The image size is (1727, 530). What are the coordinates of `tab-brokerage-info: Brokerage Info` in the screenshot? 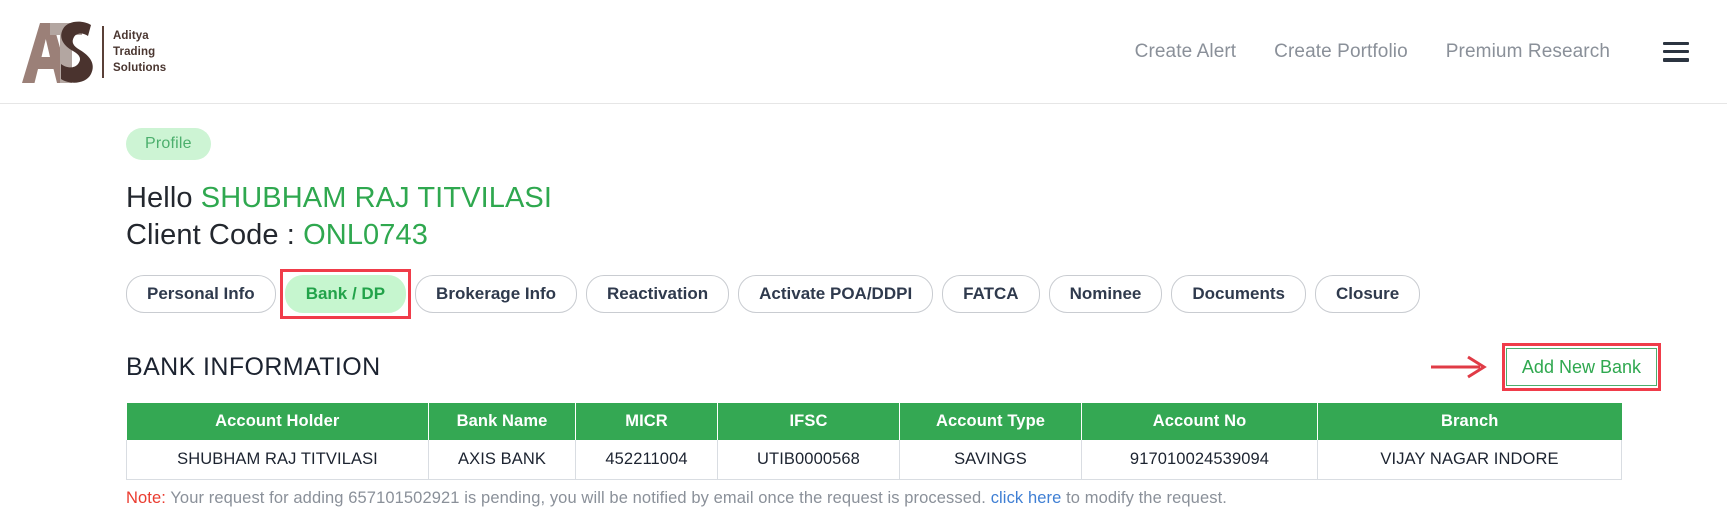 It's located at (496, 294).